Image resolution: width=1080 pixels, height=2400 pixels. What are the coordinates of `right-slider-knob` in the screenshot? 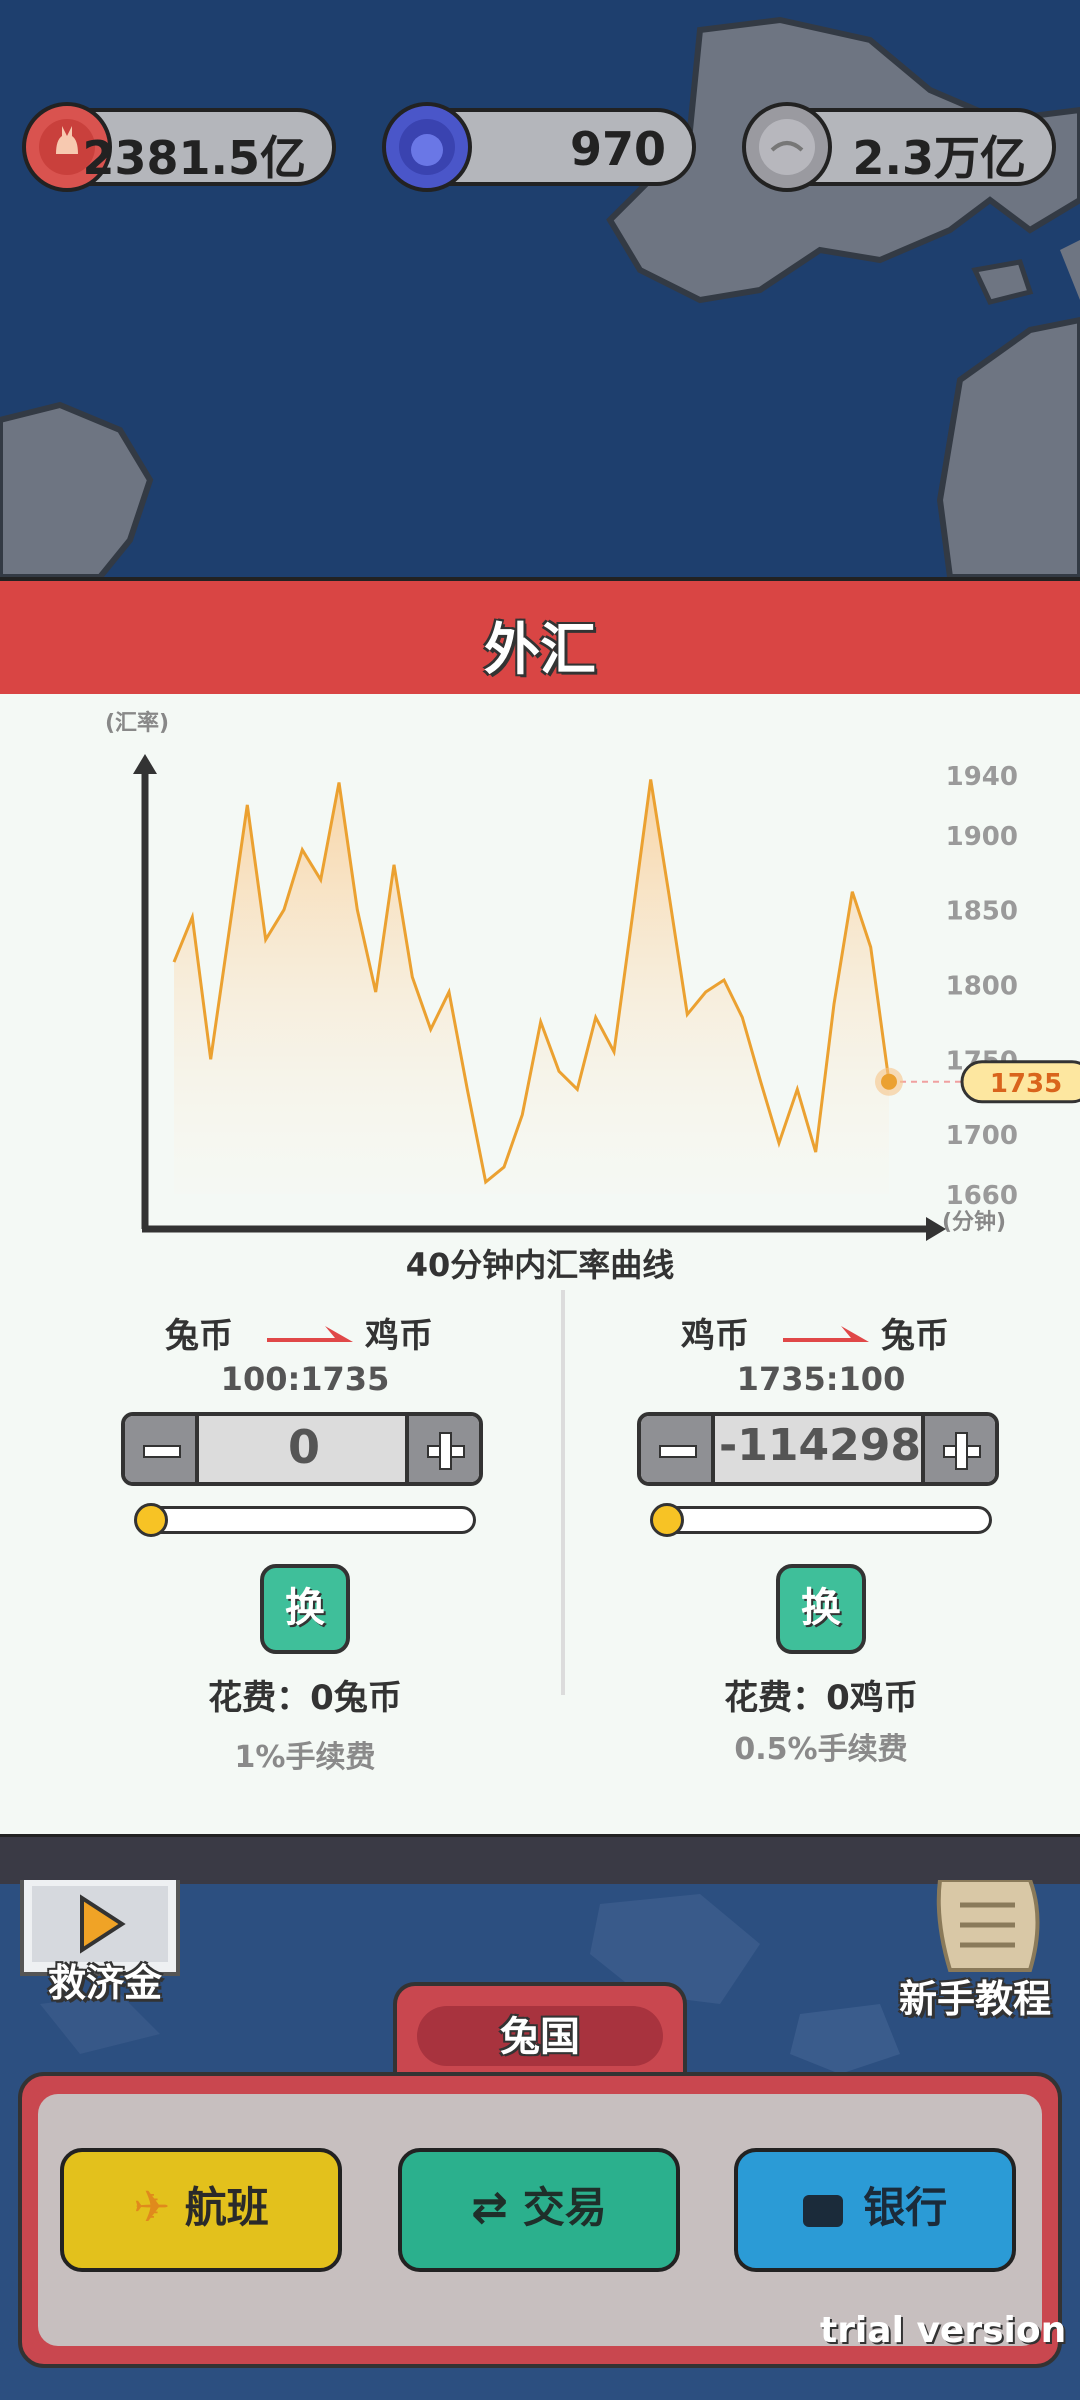 It's located at (667, 1520).